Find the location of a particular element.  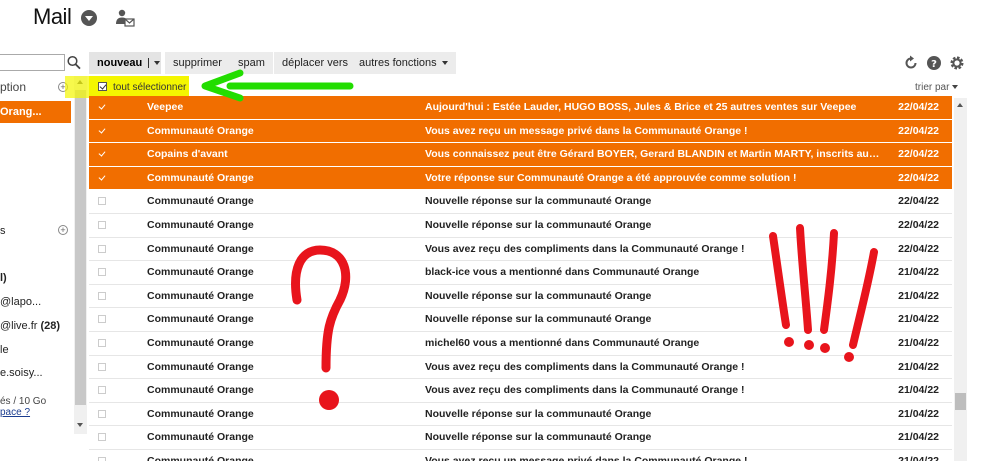

sort-by-dropdown: trier par is located at coordinates (937, 87).